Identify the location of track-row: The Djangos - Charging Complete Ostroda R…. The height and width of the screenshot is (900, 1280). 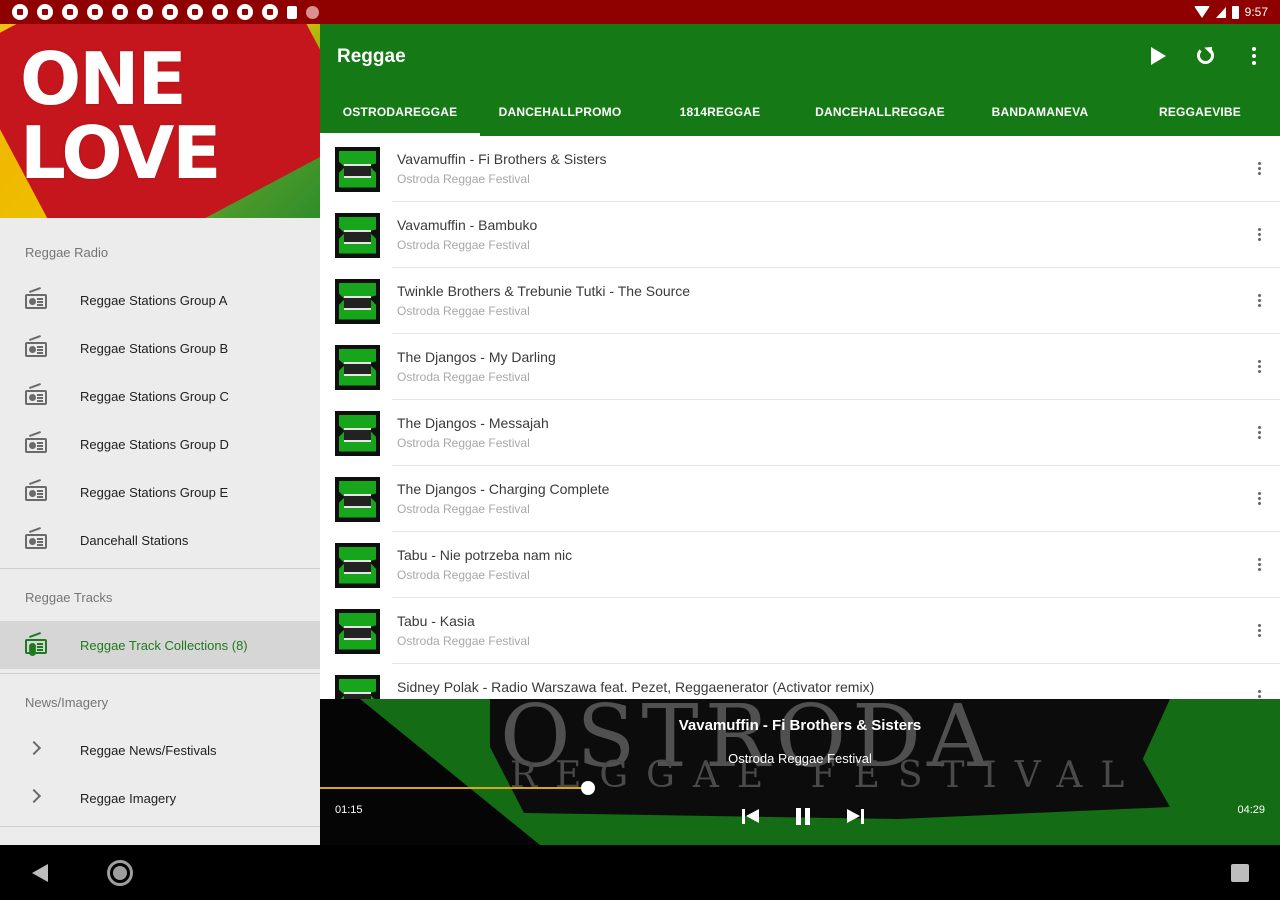
(800, 499).